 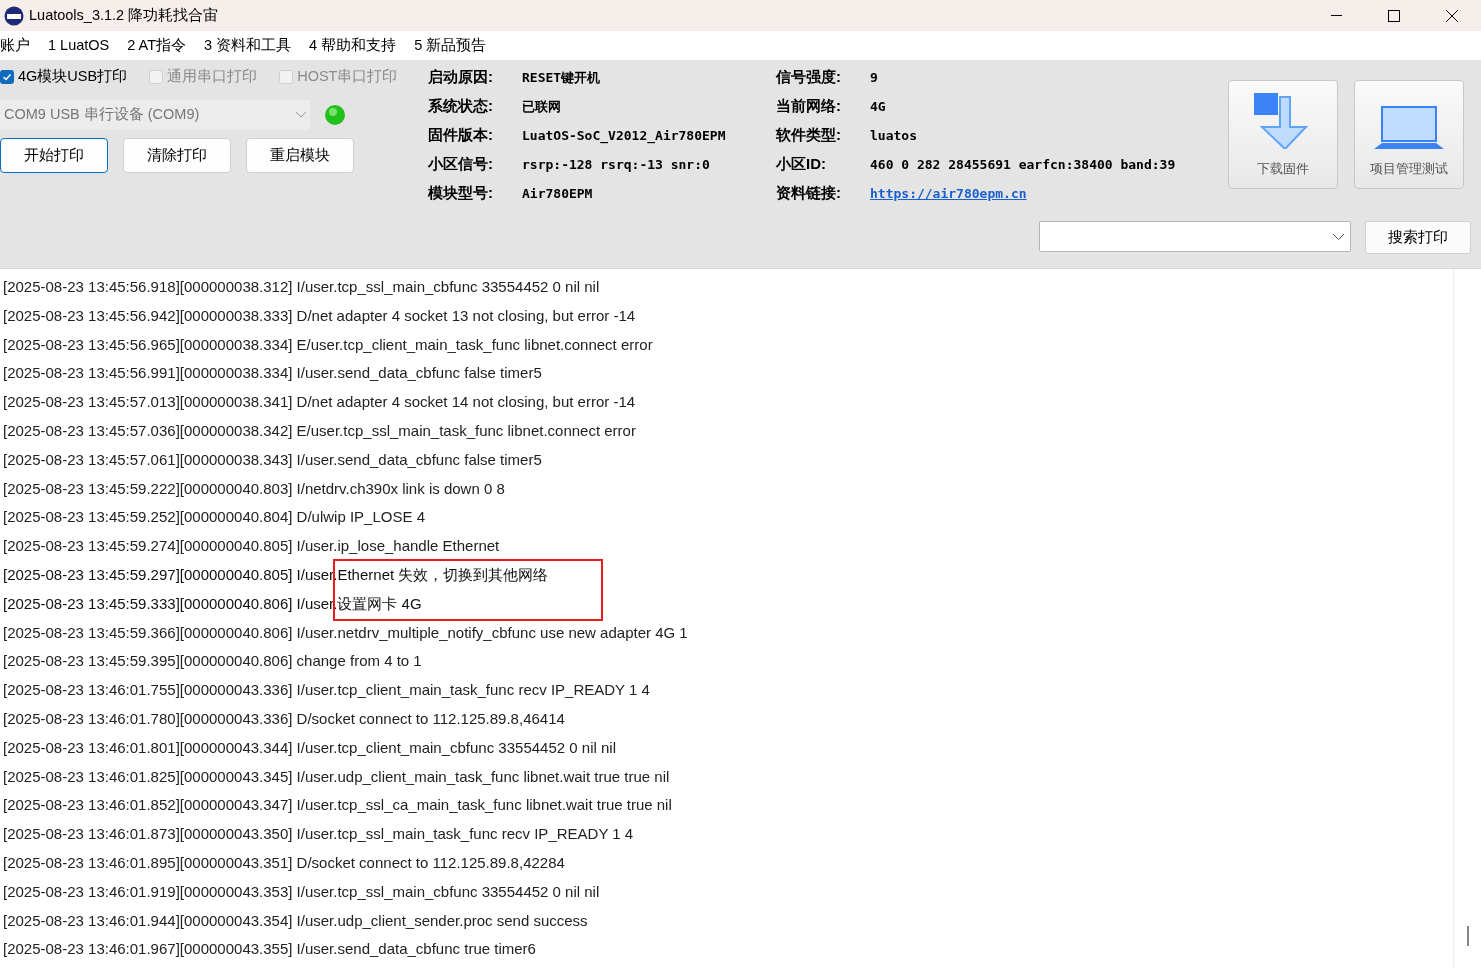 What do you see at coordinates (461, 77) in the screenshot?
I see `info-label: 启动原因:` at bounding box center [461, 77].